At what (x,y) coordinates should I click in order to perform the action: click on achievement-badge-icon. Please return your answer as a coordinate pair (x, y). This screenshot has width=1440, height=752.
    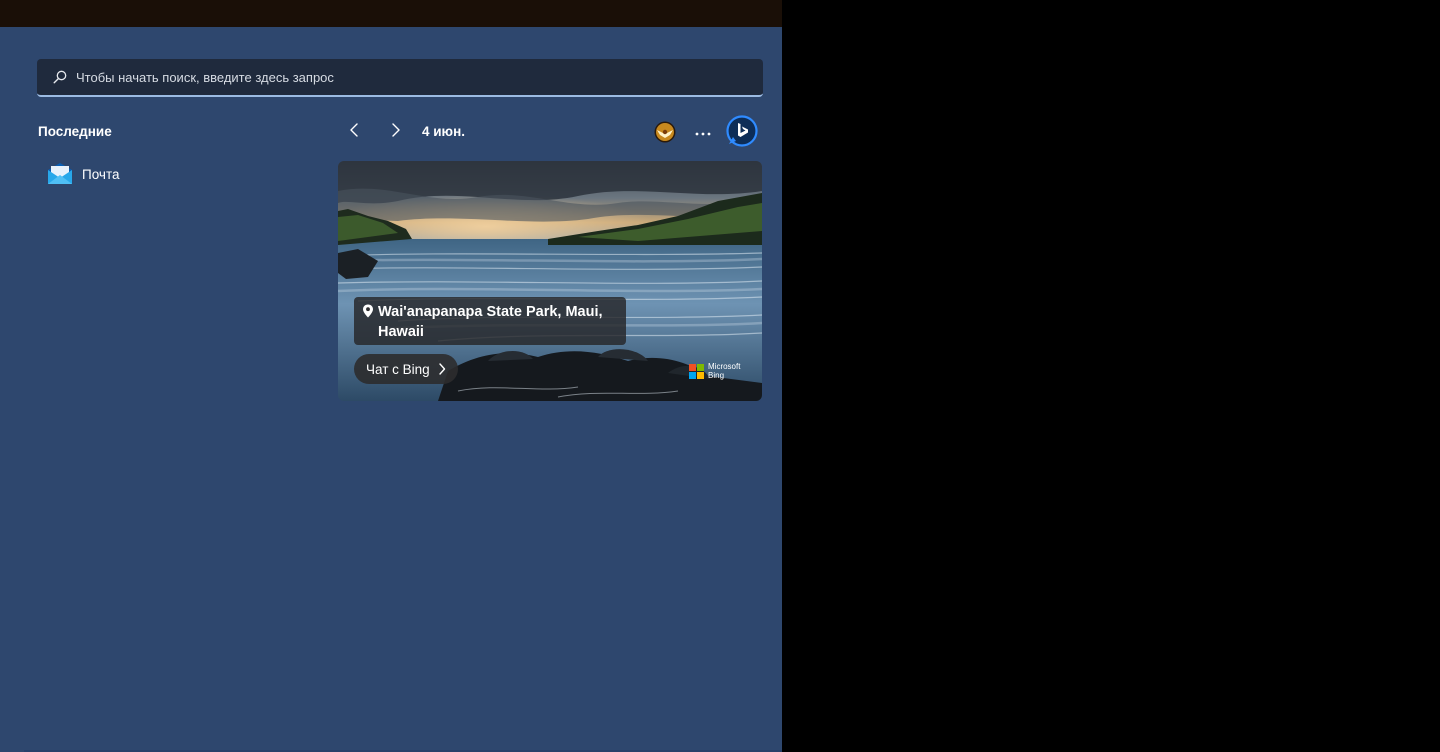
    Looking at the image, I should click on (665, 132).